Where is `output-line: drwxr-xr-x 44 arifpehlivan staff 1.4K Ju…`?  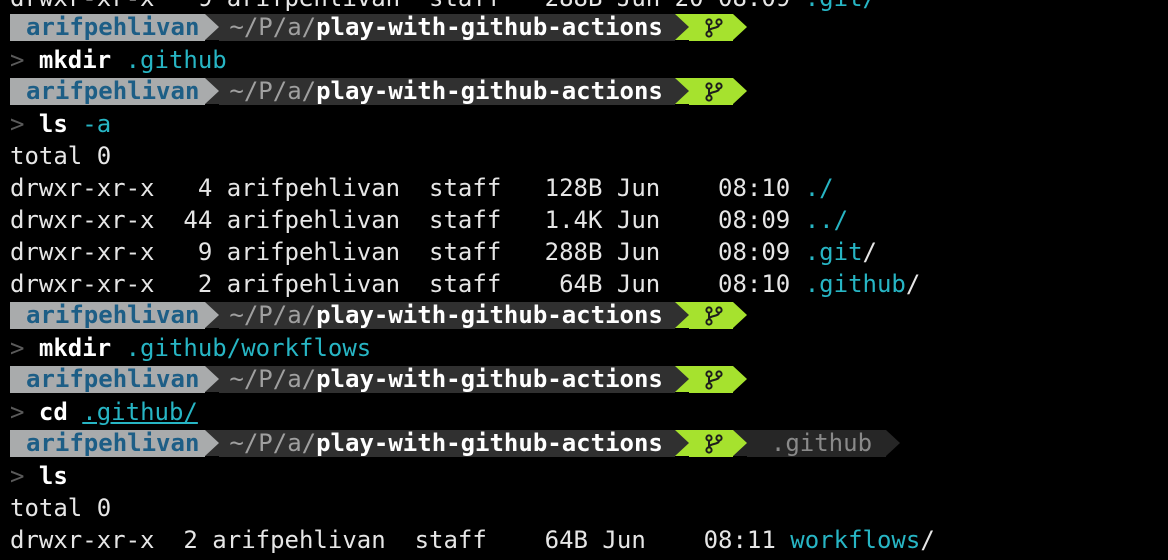 output-line: drwxr-xr-x 44 arifpehlivan staff 1.4K Ju… is located at coordinates (429, 220).